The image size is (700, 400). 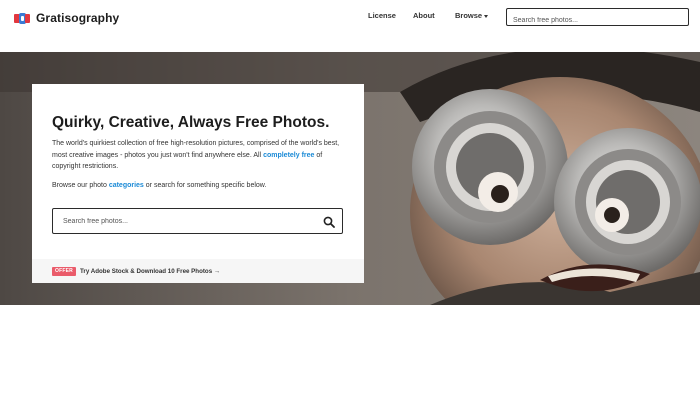 What do you see at coordinates (64, 271) in the screenshot?
I see `offer-badge: OFFER` at bounding box center [64, 271].